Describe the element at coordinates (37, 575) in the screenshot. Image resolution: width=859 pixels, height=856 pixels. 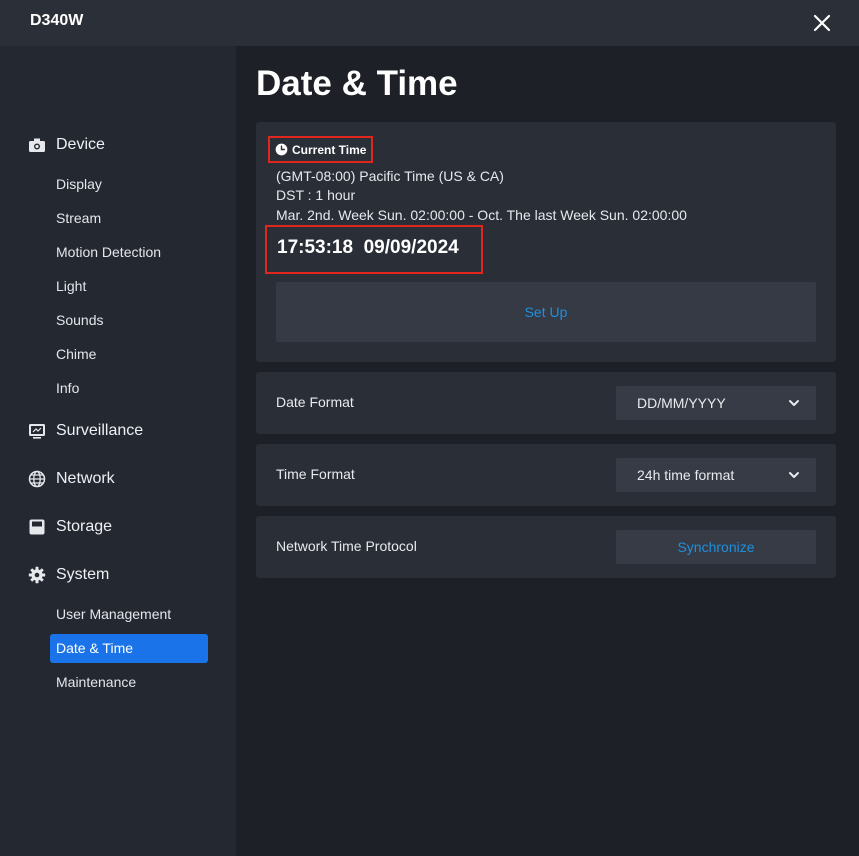
I see `gear-icon` at that location.